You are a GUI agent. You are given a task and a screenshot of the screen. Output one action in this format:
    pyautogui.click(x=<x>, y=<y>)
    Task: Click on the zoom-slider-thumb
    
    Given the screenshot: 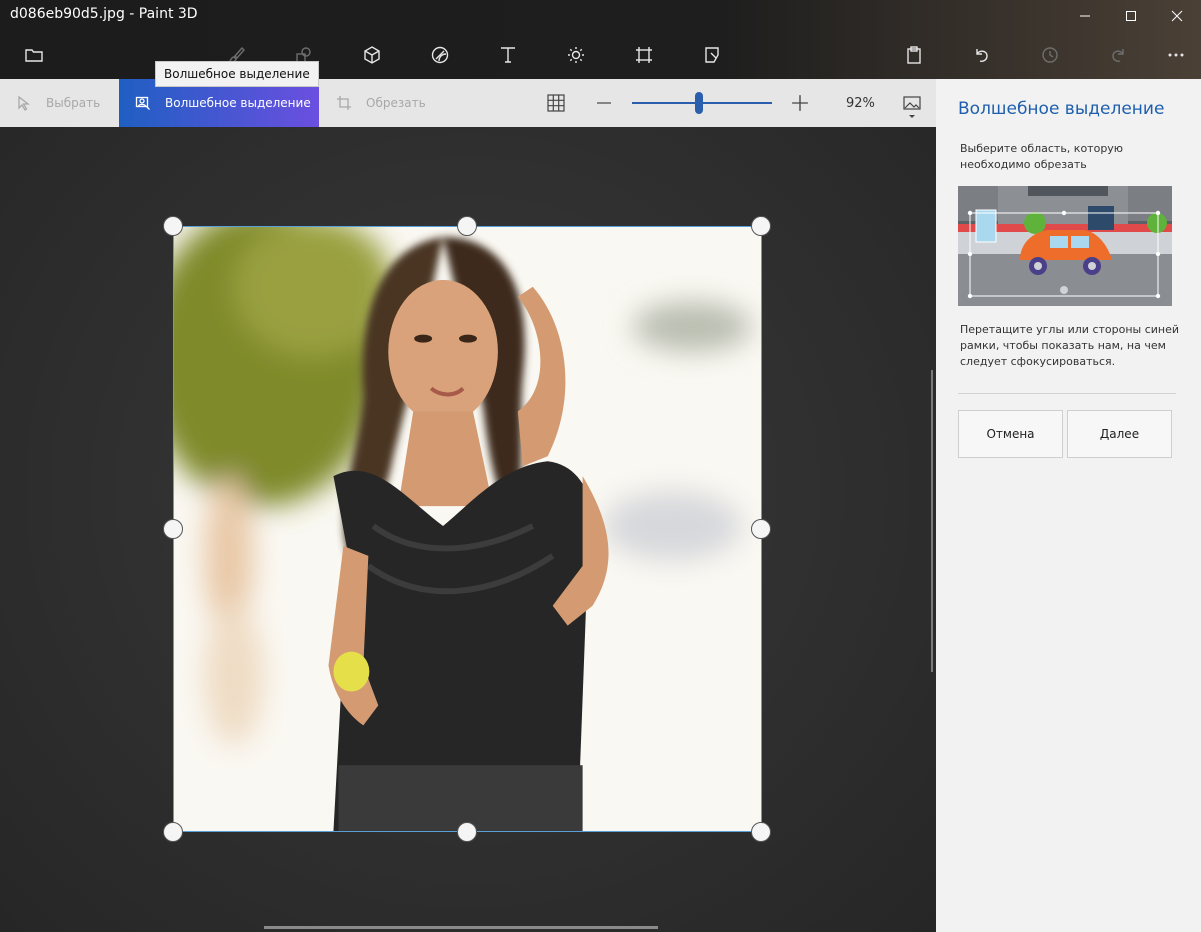 What is the action you would take?
    pyautogui.click(x=699, y=103)
    